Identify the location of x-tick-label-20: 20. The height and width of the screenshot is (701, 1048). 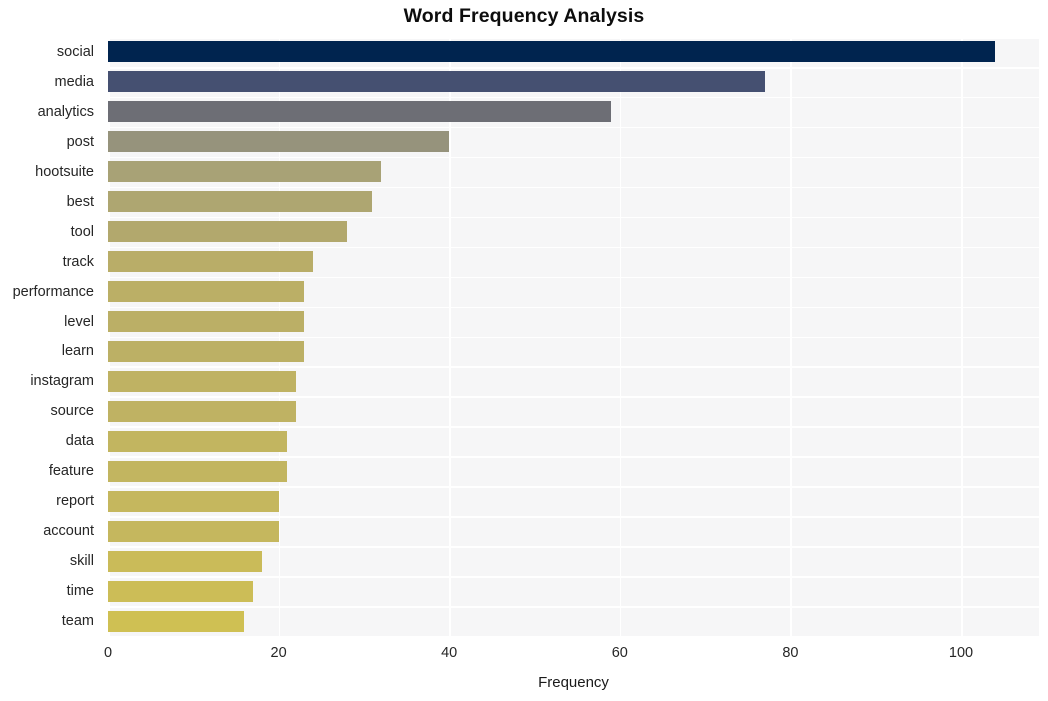
(278, 653).